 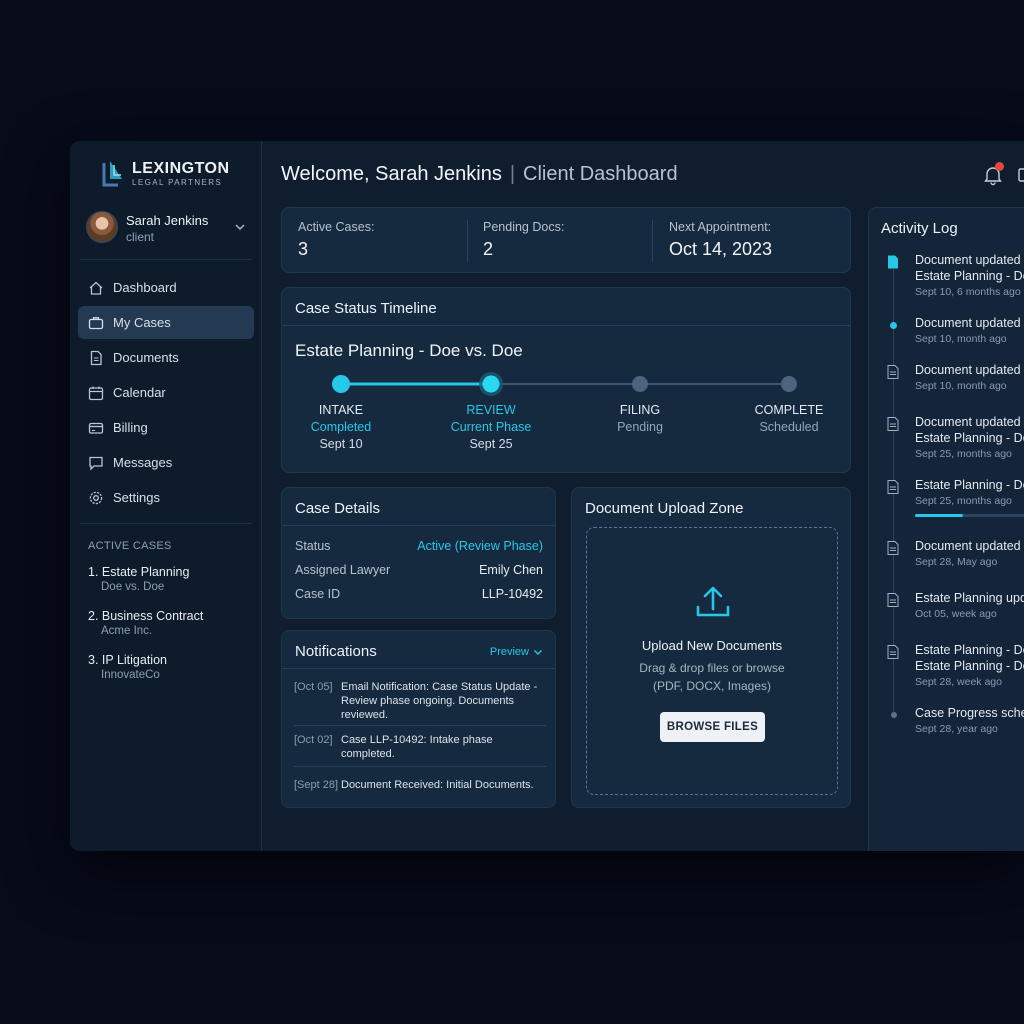 What do you see at coordinates (343, 570) in the screenshot?
I see `detail-key: Assigned Lawyer` at bounding box center [343, 570].